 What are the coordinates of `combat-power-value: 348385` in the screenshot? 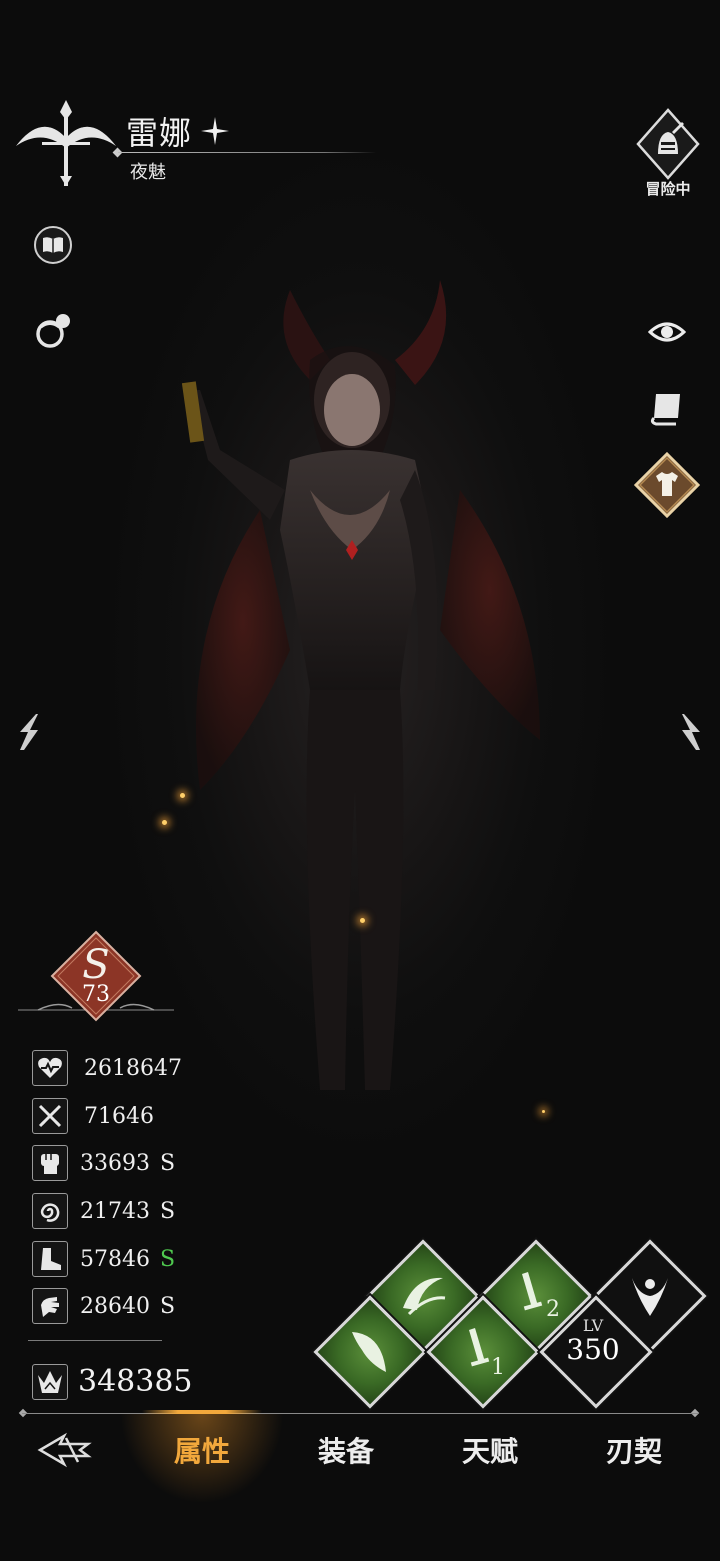 It's located at (135, 1381).